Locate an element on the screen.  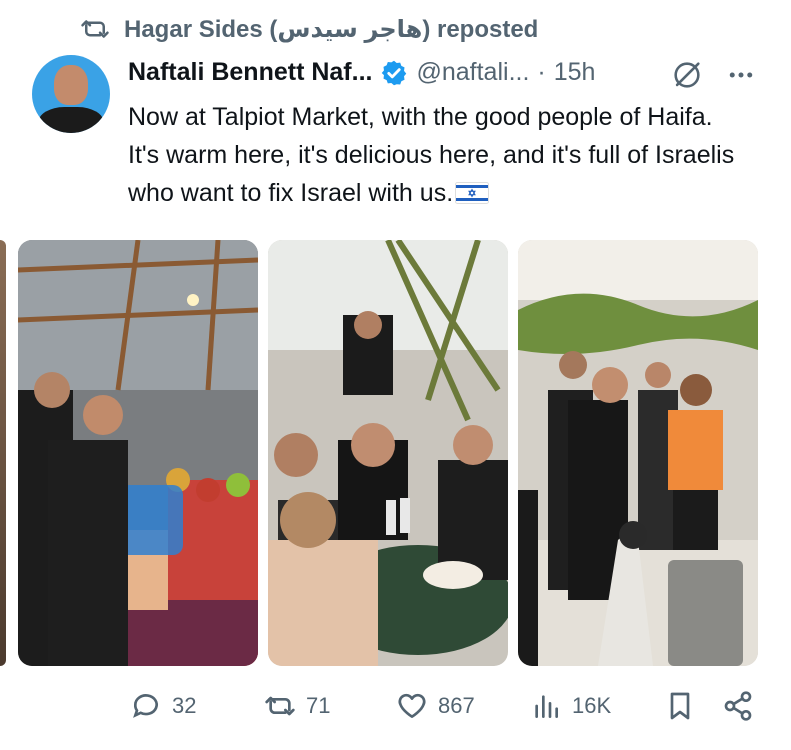
reply-count: 32 is located at coordinates (184, 705).